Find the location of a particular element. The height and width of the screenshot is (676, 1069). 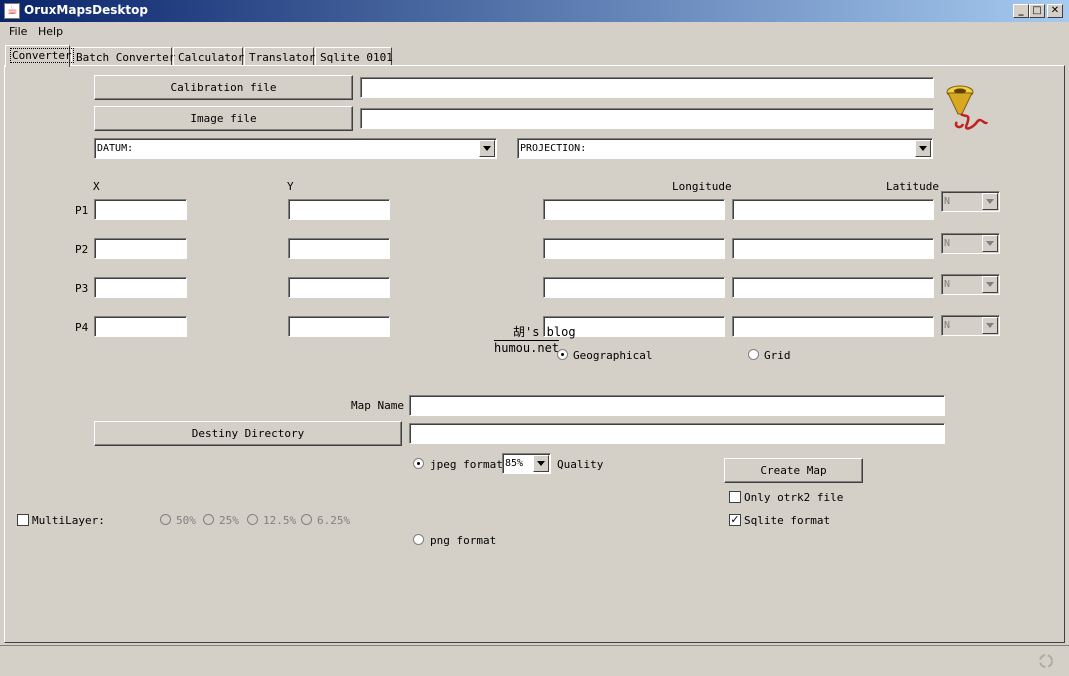

scale-6-25-label: 6.25% is located at coordinates (334, 520).